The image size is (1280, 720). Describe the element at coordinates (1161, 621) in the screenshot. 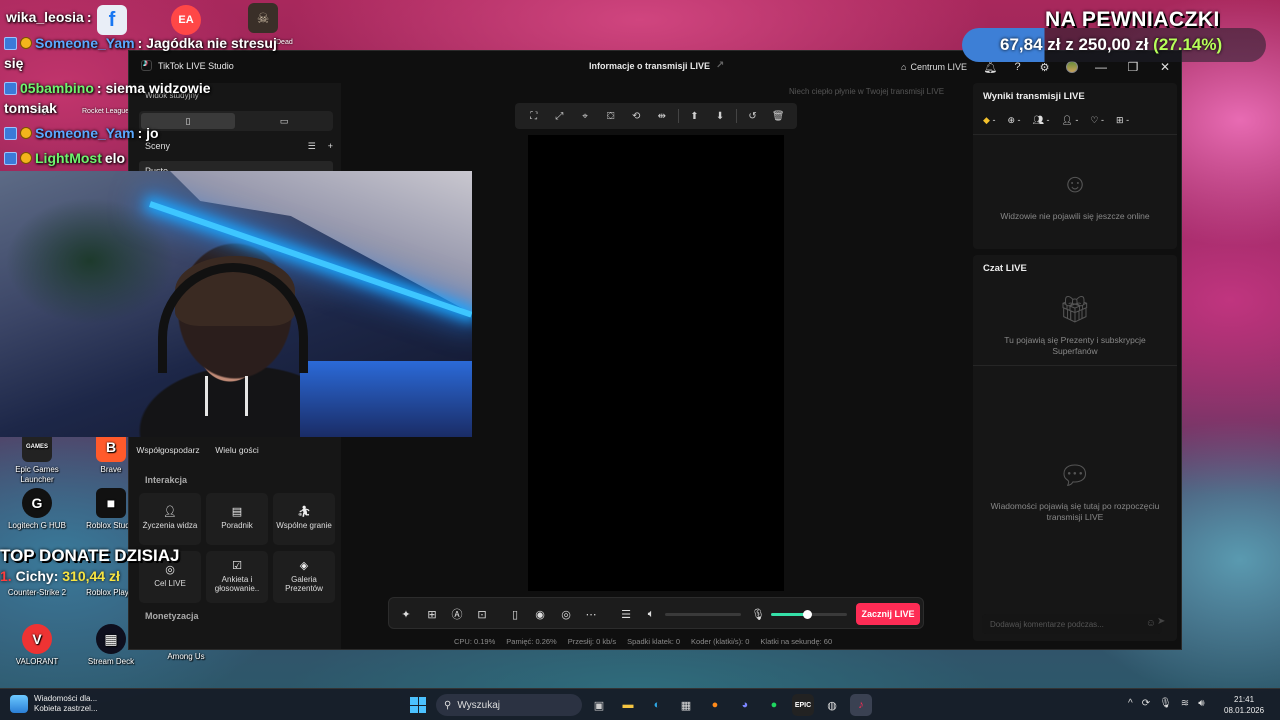

I see `send-icon: ➤` at that location.